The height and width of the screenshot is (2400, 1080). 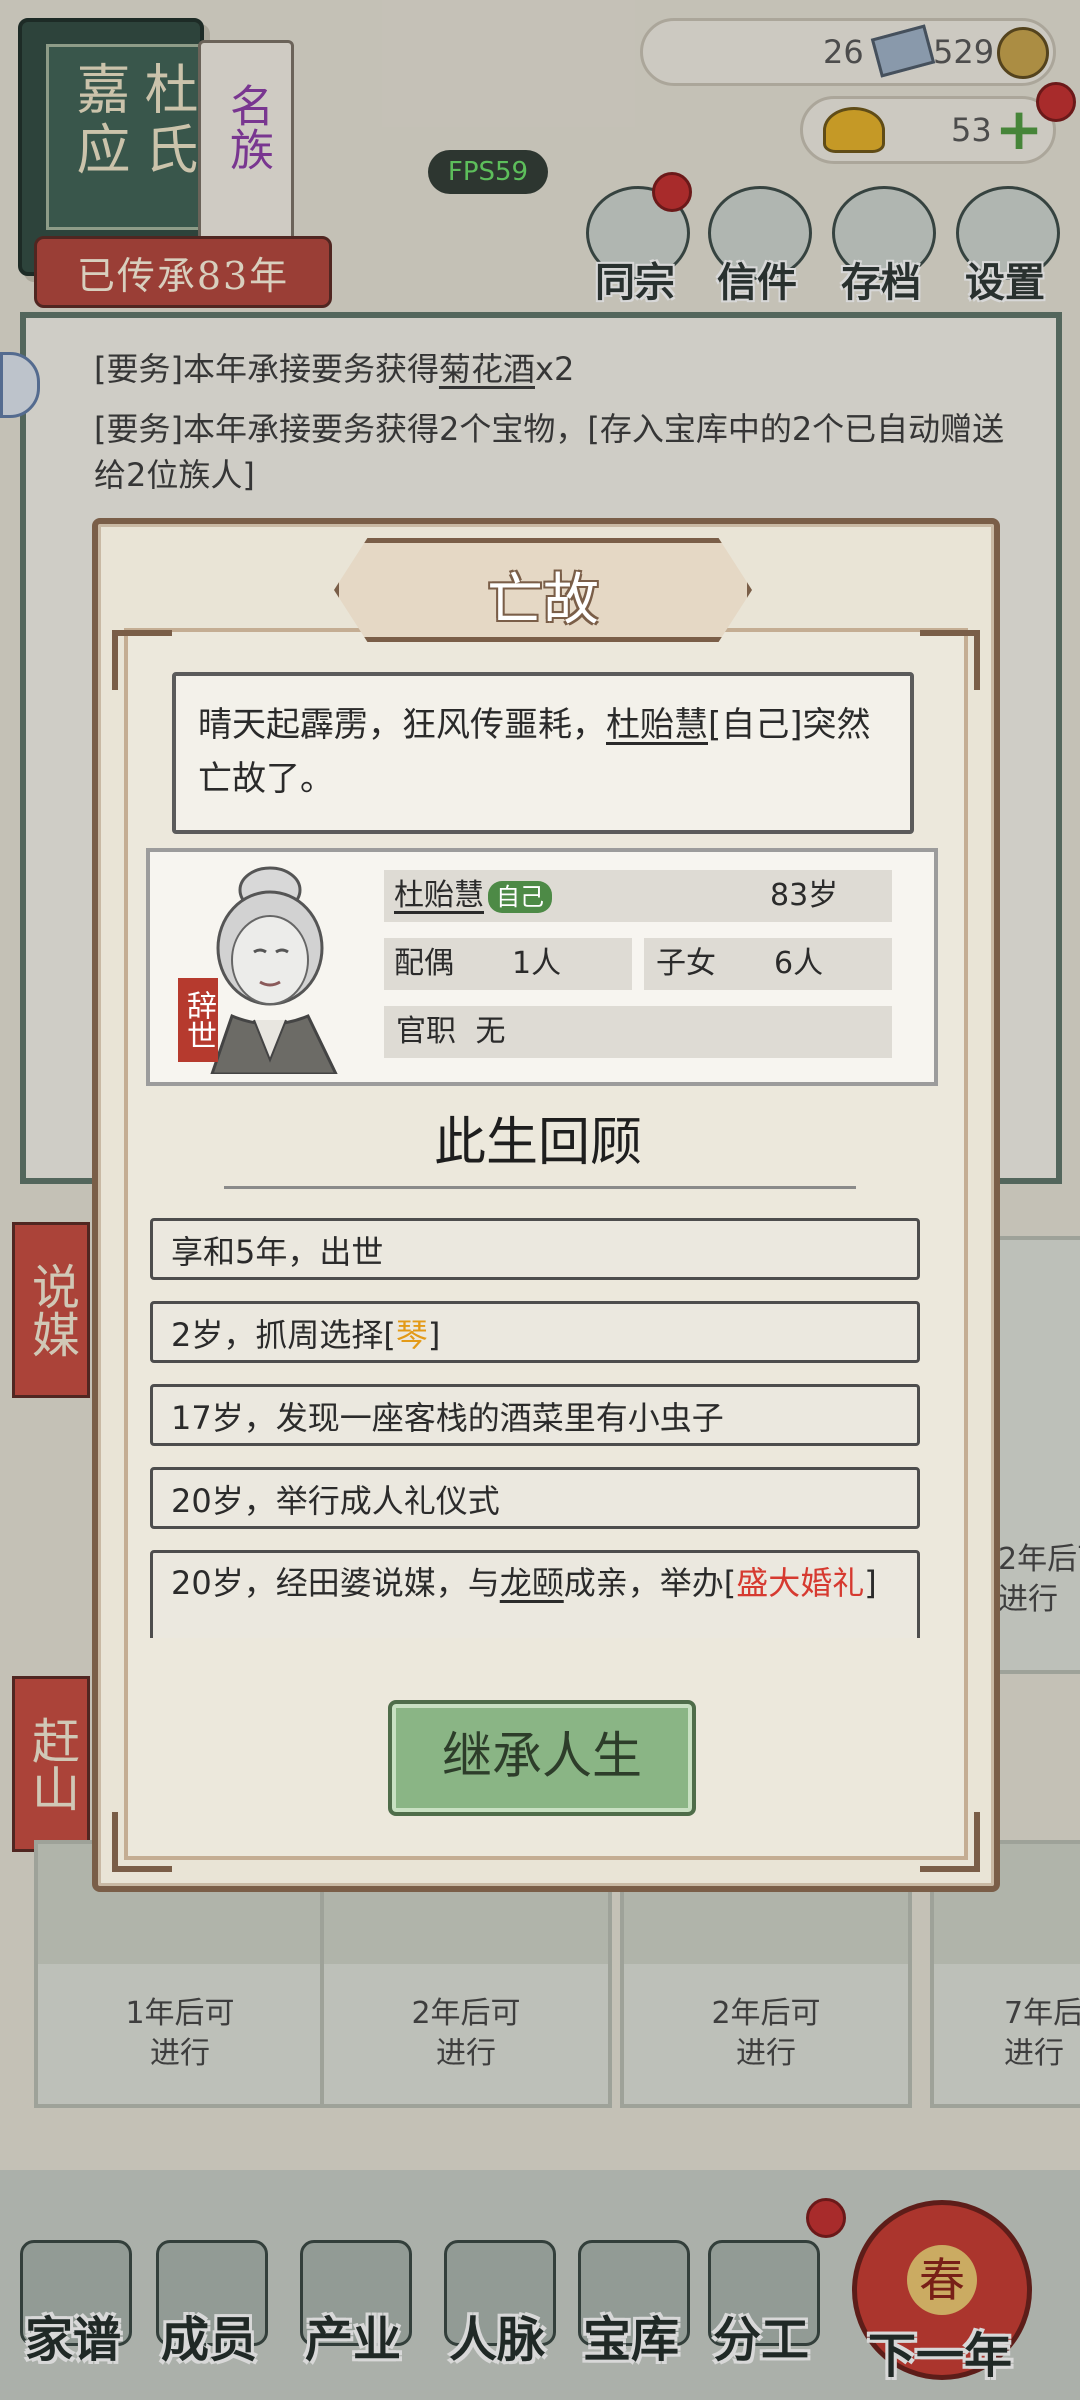 What do you see at coordinates (638, 1032) in the screenshot?
I see `office-row: 官职 无` at bounding box center [638, 1032].